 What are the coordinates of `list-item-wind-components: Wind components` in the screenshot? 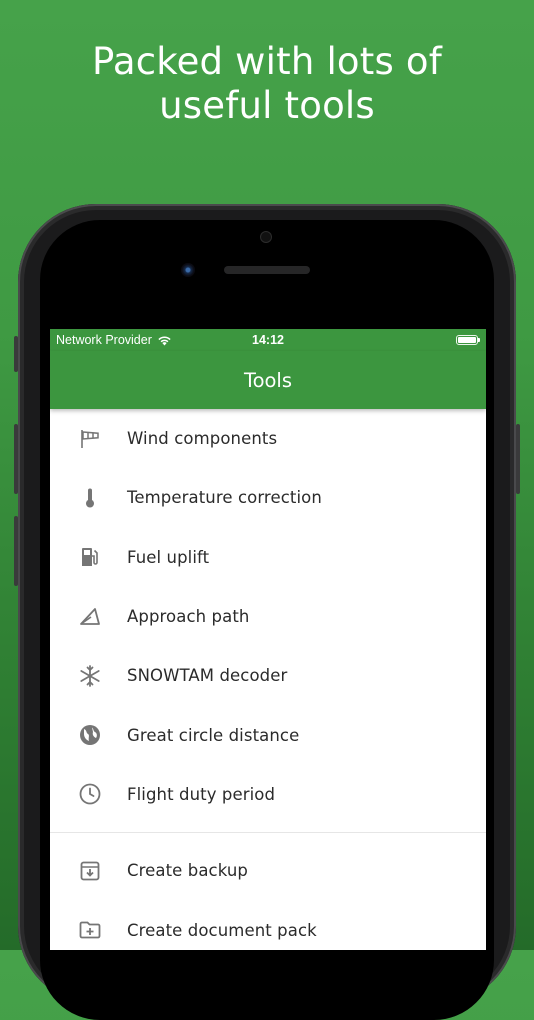 It's located at (268, 438).